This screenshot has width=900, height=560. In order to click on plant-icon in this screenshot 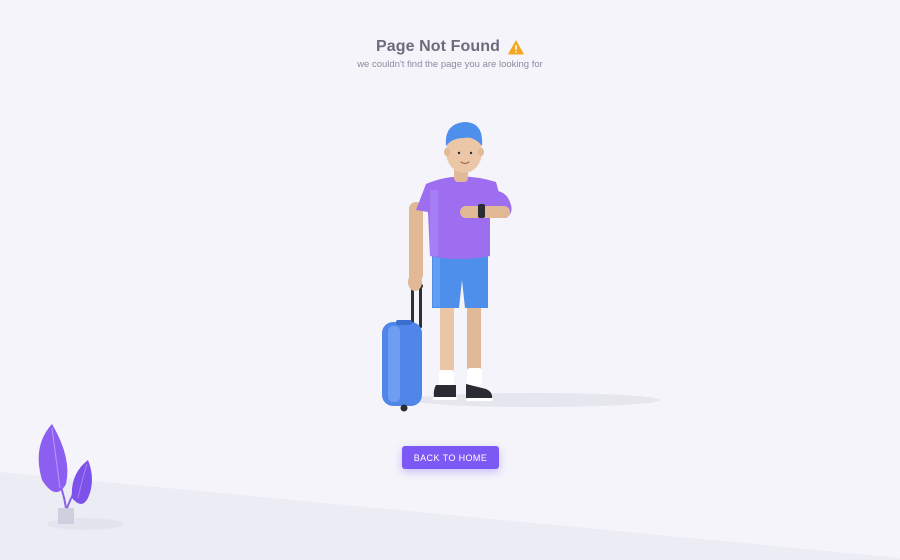, I will do `click(80, 477)`.